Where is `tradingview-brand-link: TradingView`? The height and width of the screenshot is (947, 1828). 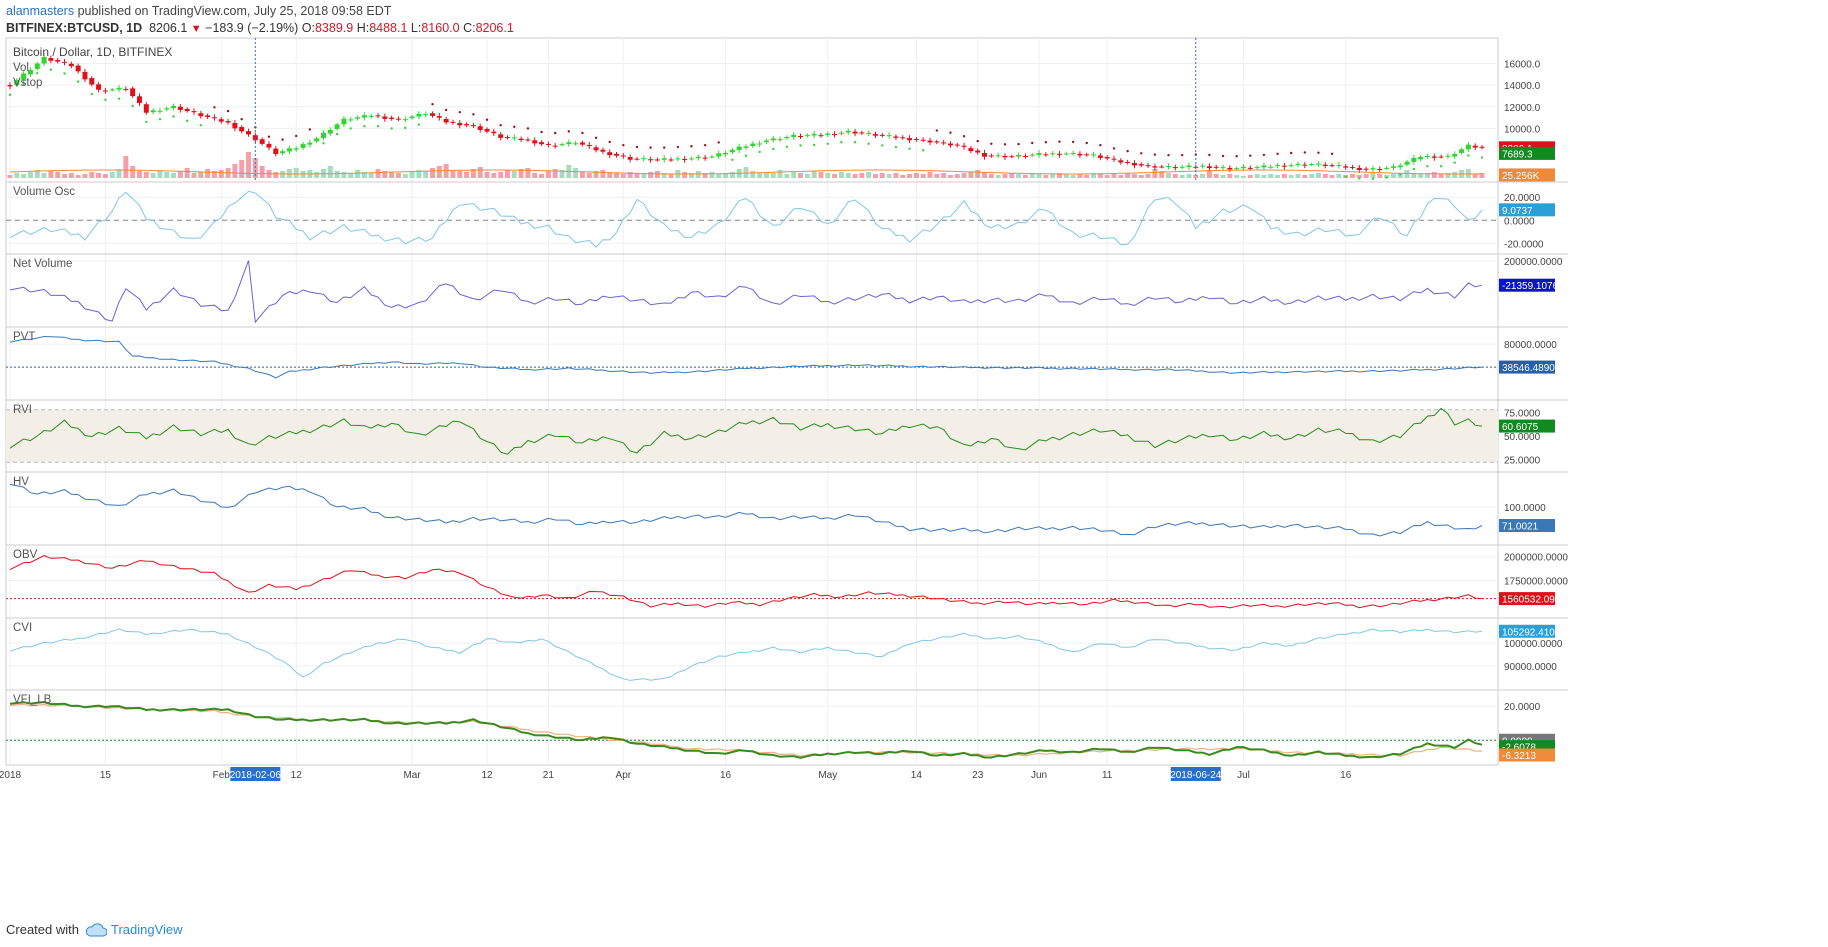
tradingview-brand-link: TradingView is located at coordinates (147, 929).